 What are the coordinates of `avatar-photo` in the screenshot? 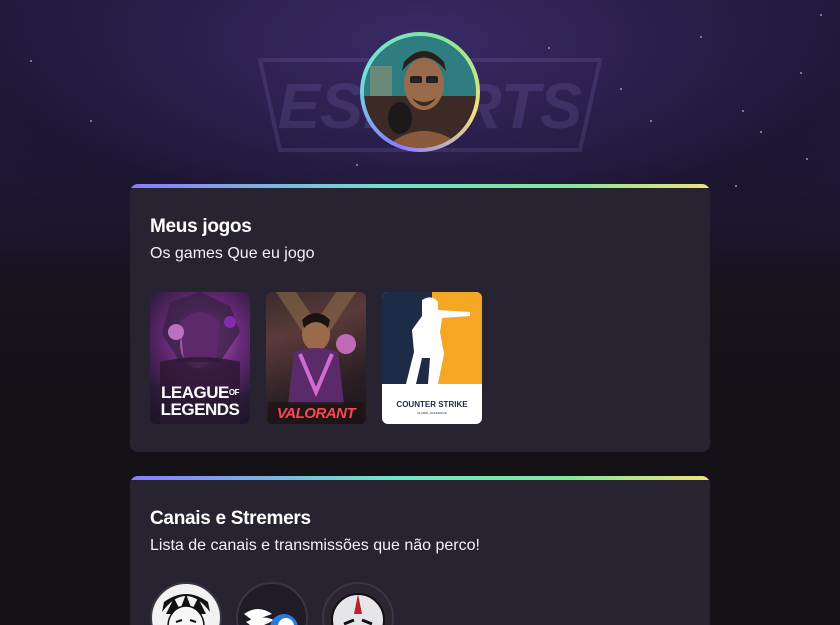 It's located at (420, 92).